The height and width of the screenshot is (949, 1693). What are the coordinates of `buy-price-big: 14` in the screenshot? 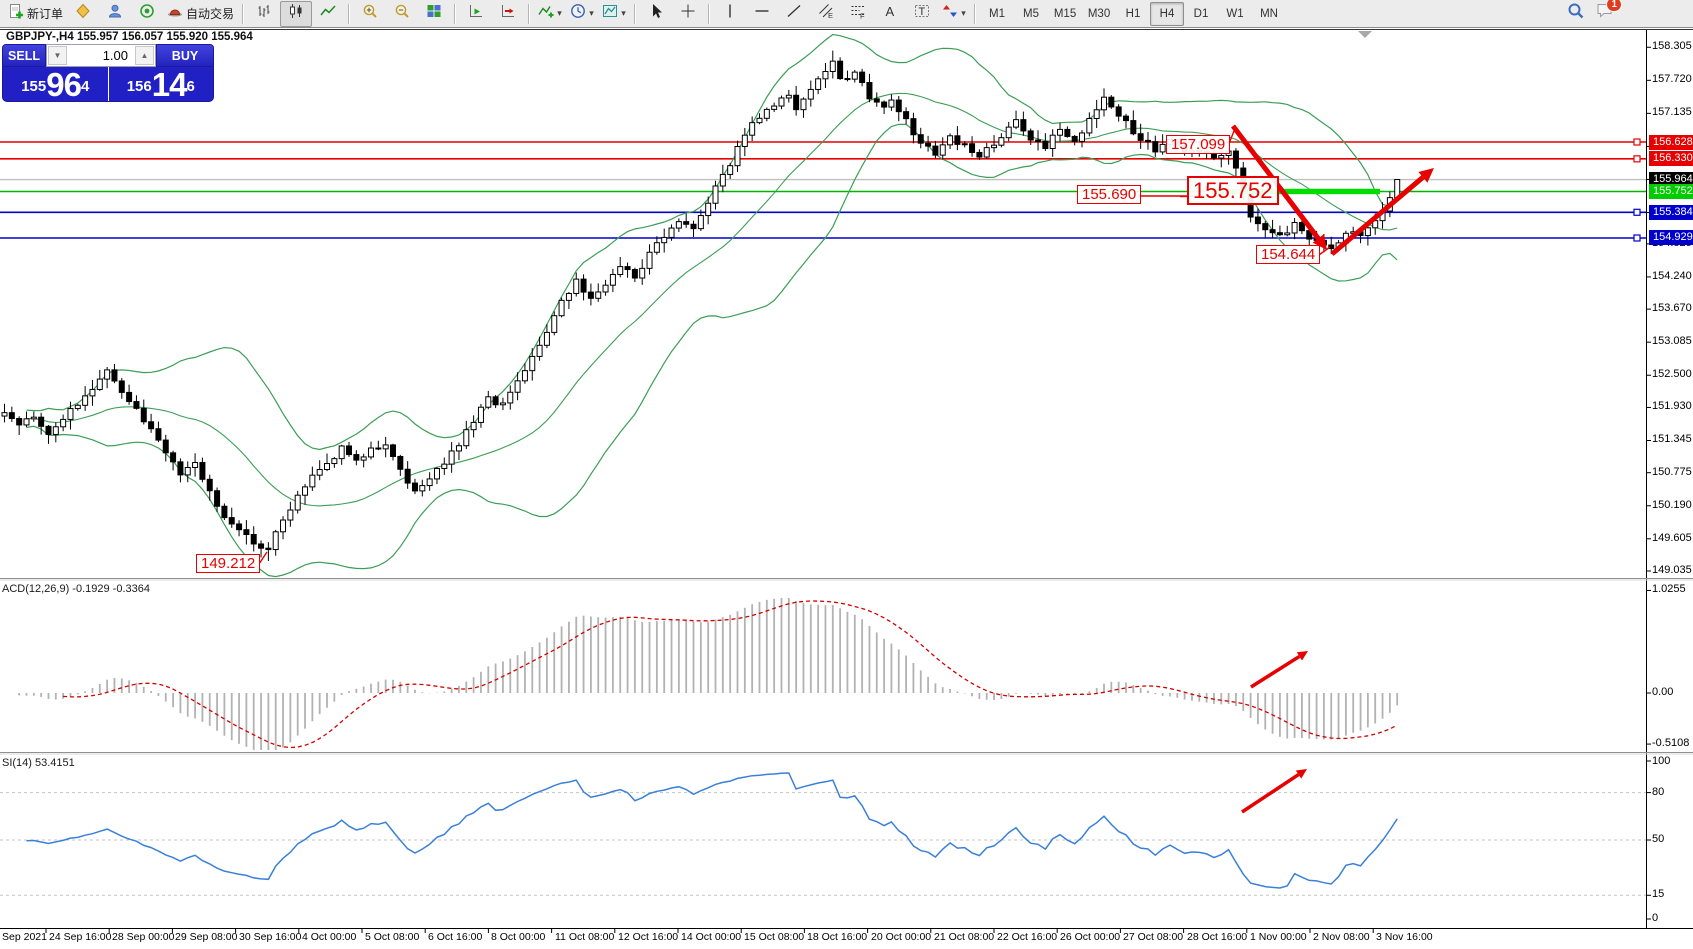 It's located at (169, 84).